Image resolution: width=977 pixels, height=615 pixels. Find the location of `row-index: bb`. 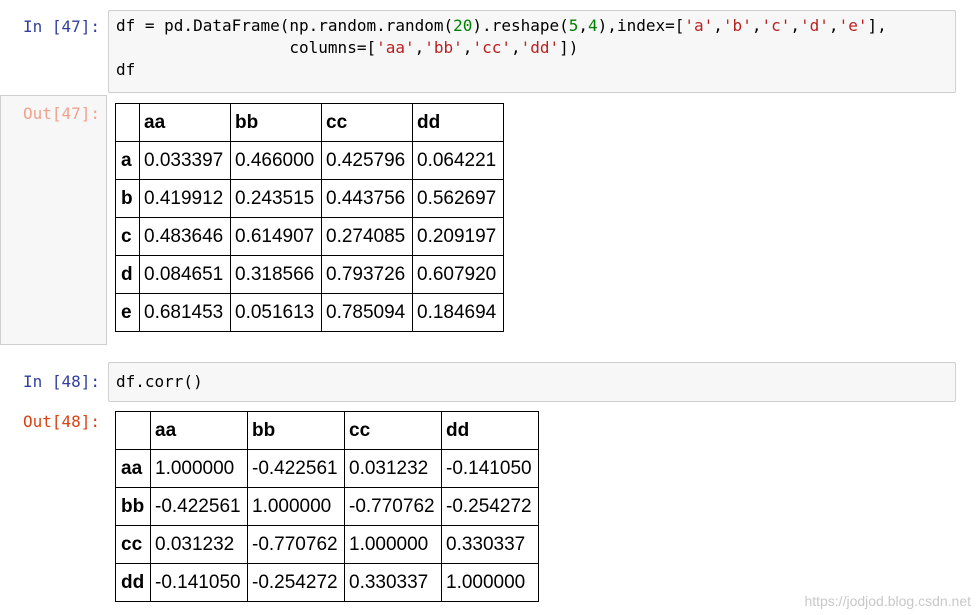

row-index: bb is located at coordinates (133, 506).